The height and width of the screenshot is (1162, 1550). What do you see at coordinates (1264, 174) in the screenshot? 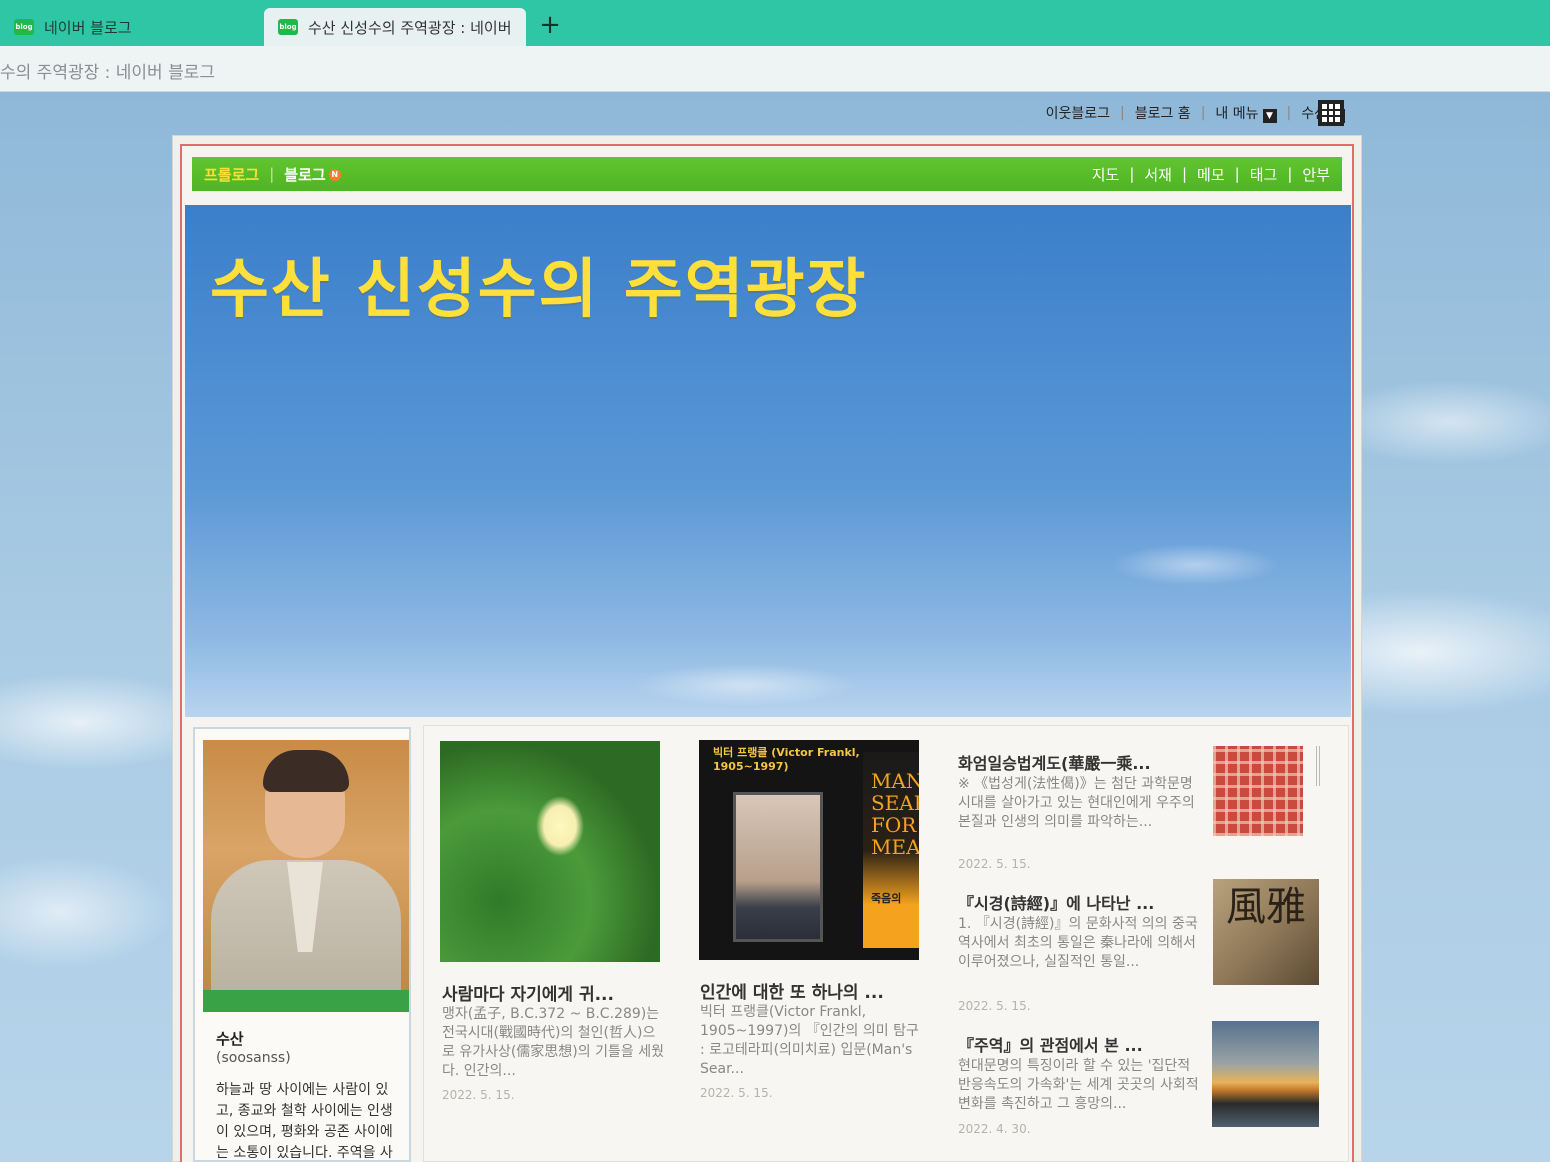
I see `menu-tag: 태그` at bounding box center [1264, 174].